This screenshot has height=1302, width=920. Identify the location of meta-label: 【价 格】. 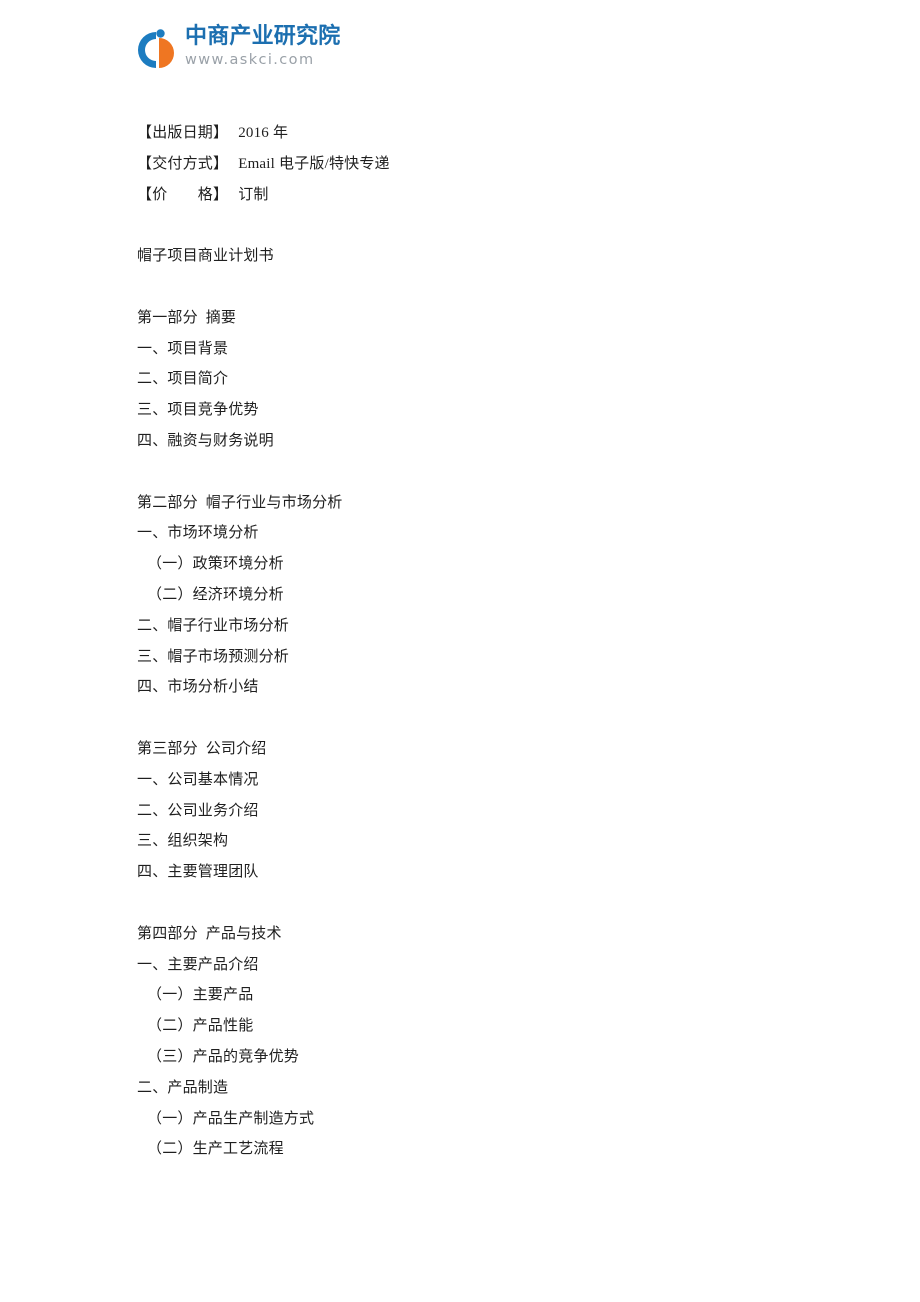
(183, 194).